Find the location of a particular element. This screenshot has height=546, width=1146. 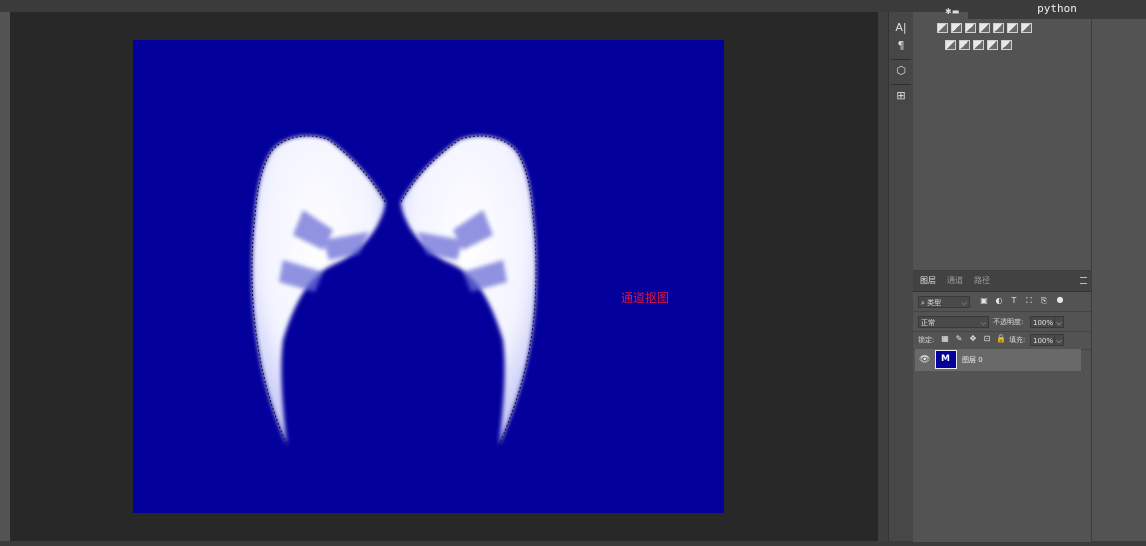

lock-row: 锁定: ▦ ✎ ✥ ⊡ 🔒 填充: 100% ⌵ is located at coordinates (1002, 340).